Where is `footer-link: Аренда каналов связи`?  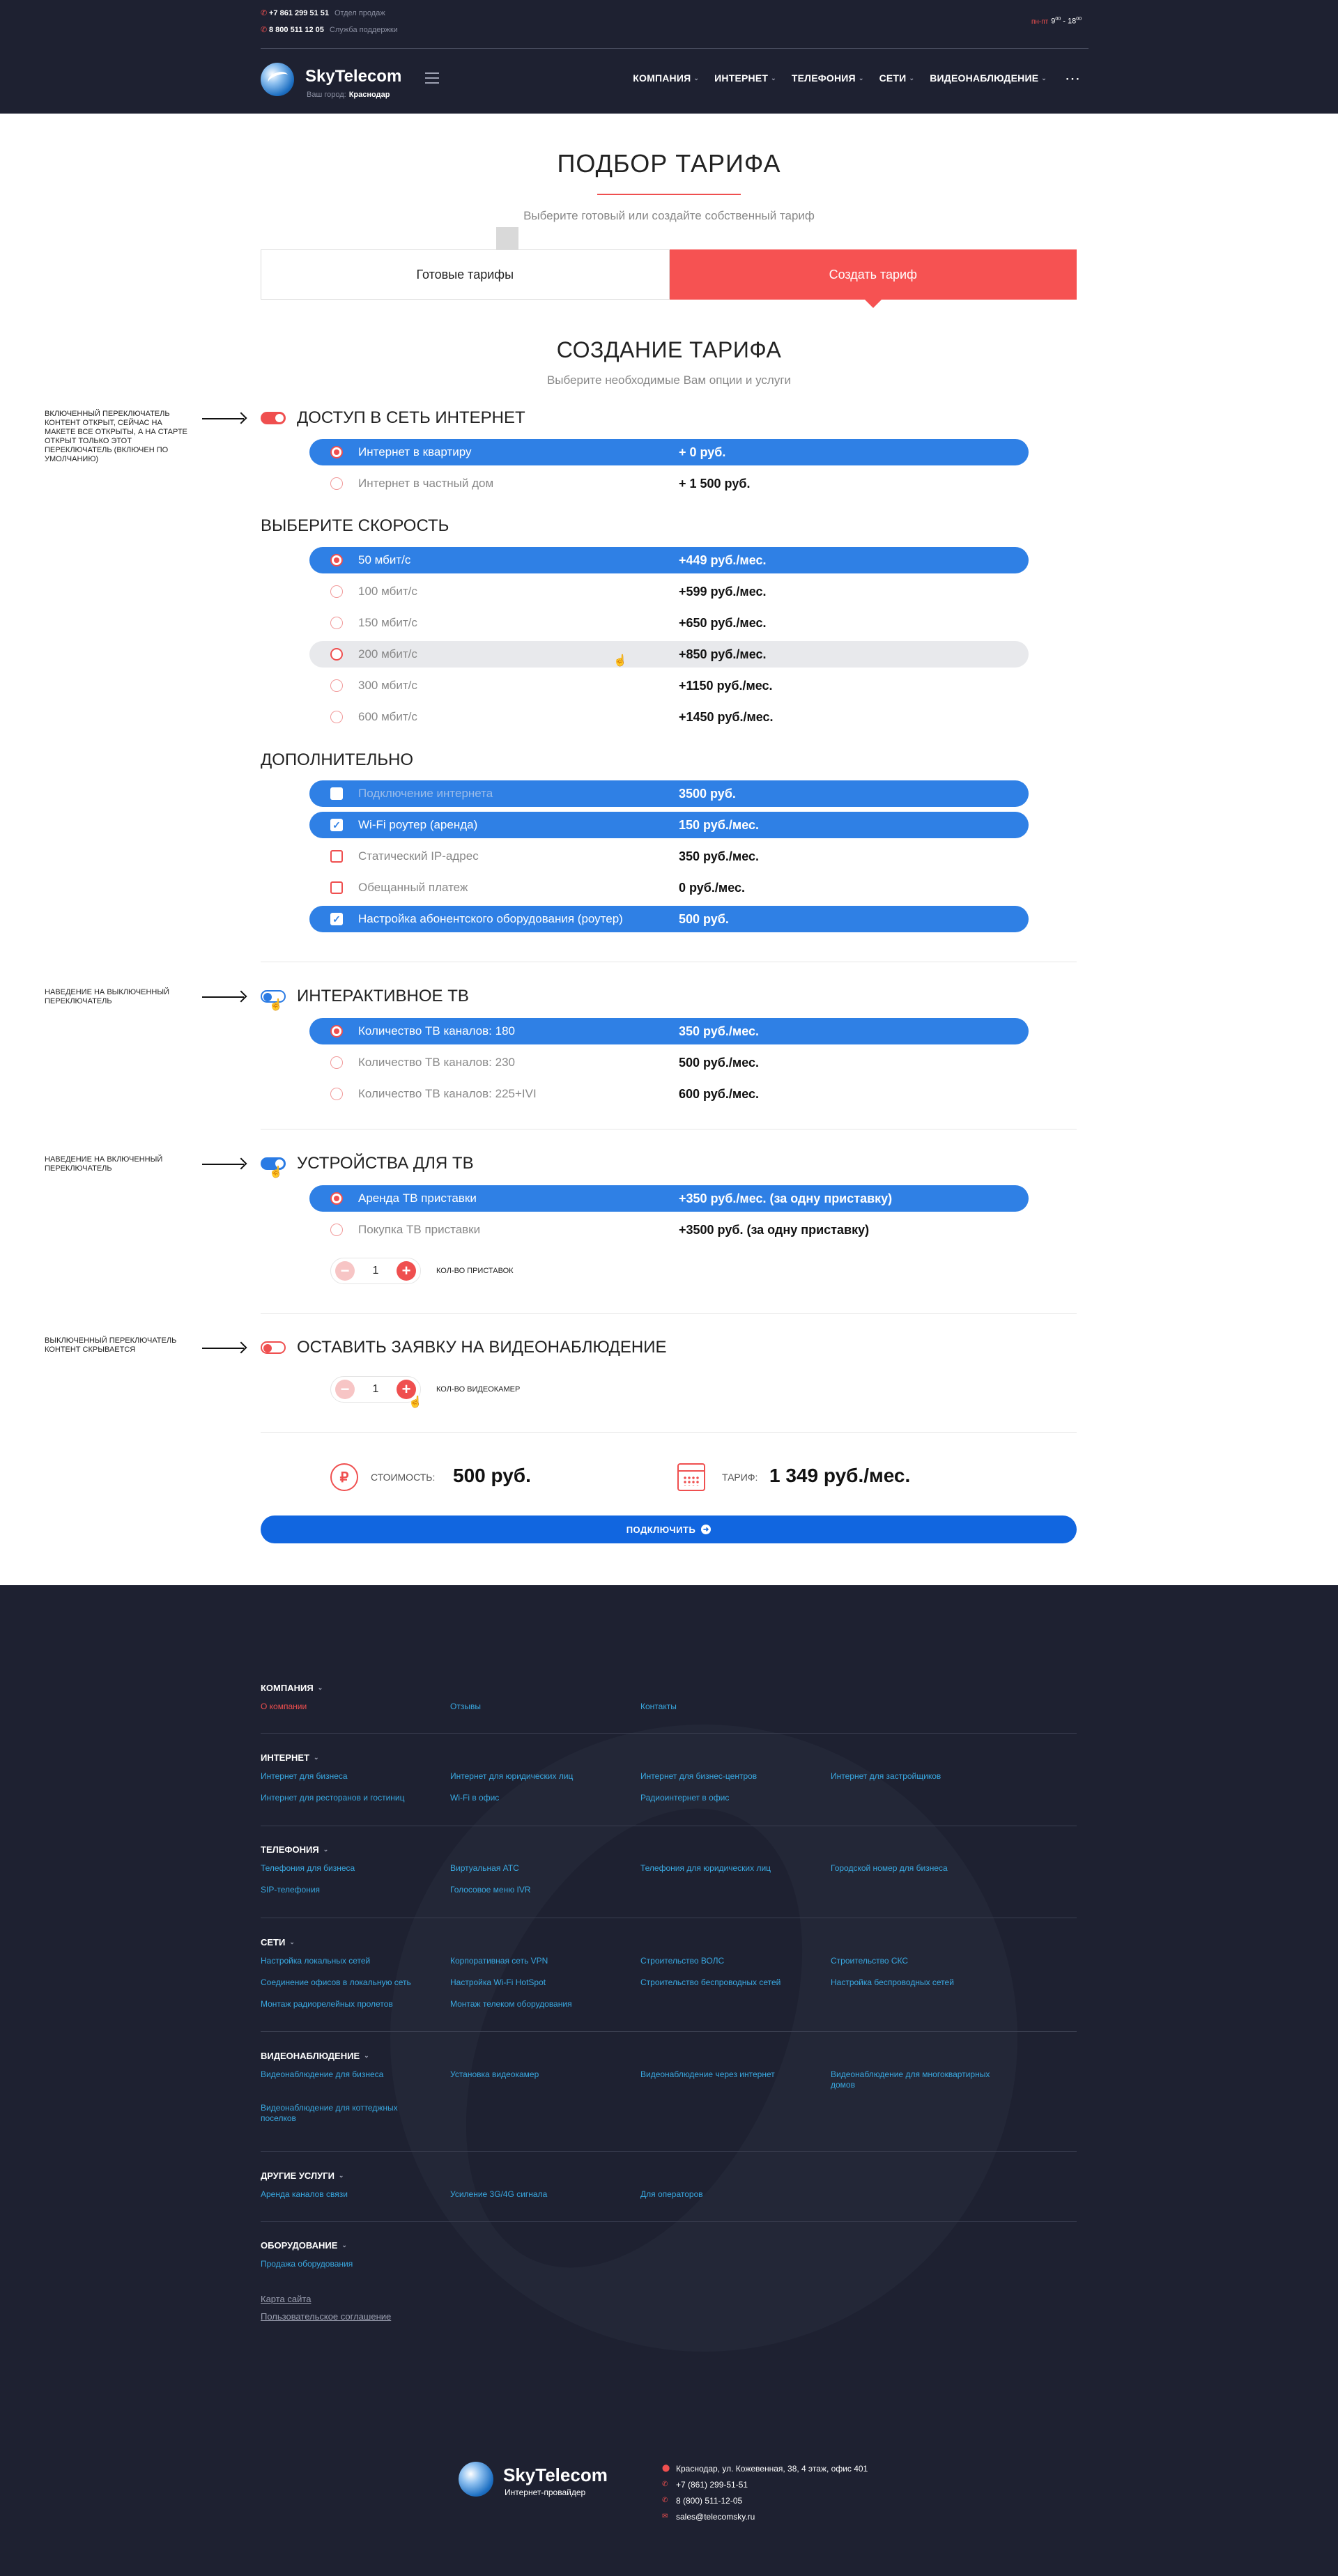 footer-link: Аренда каналов связи is located at coordinates (351, 2194).